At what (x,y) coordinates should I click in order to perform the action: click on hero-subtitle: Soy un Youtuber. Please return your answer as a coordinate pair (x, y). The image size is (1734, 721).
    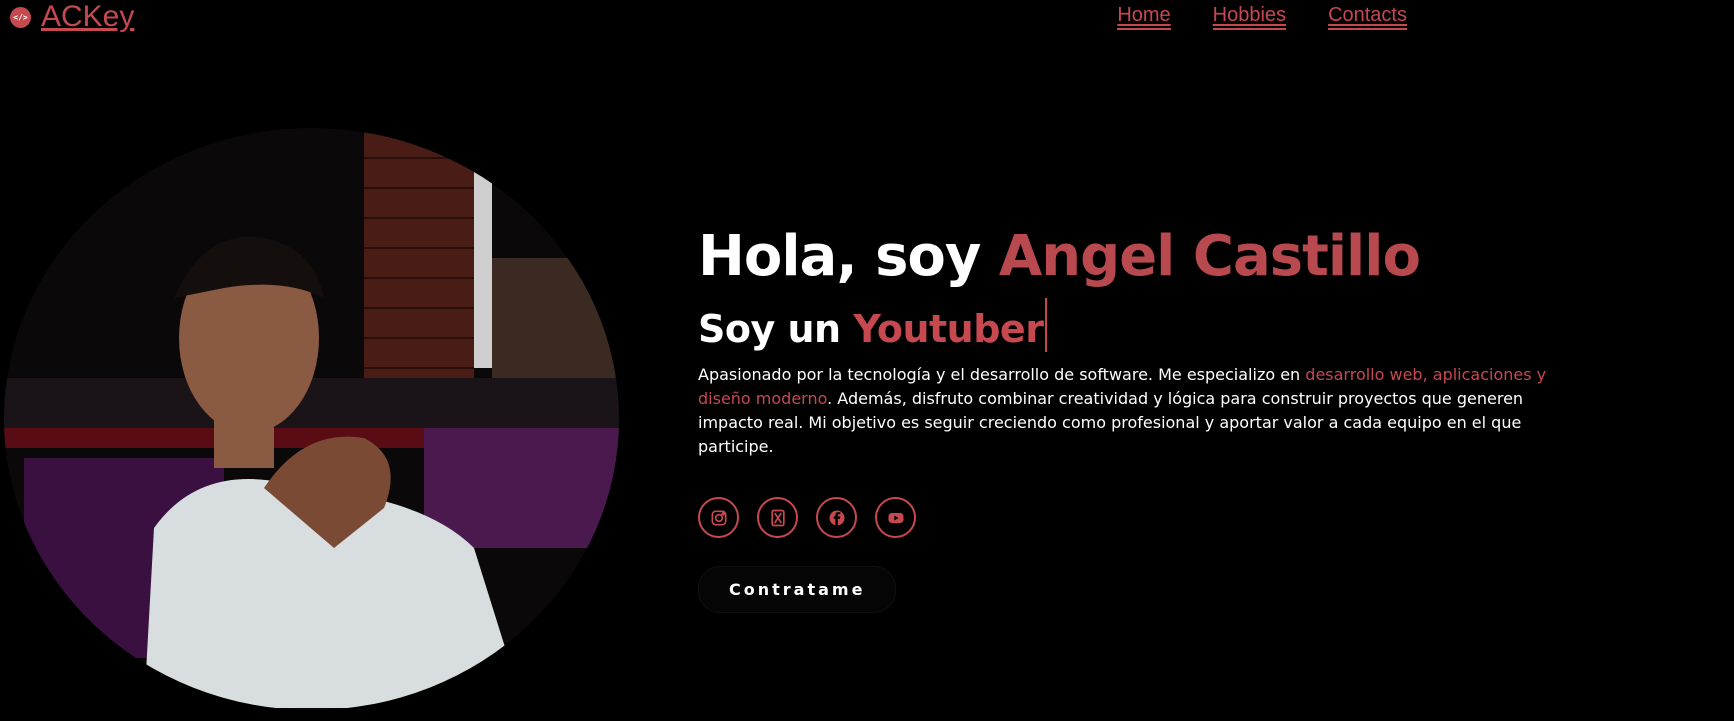
    Looking at the image, I should click on (1128, 325).